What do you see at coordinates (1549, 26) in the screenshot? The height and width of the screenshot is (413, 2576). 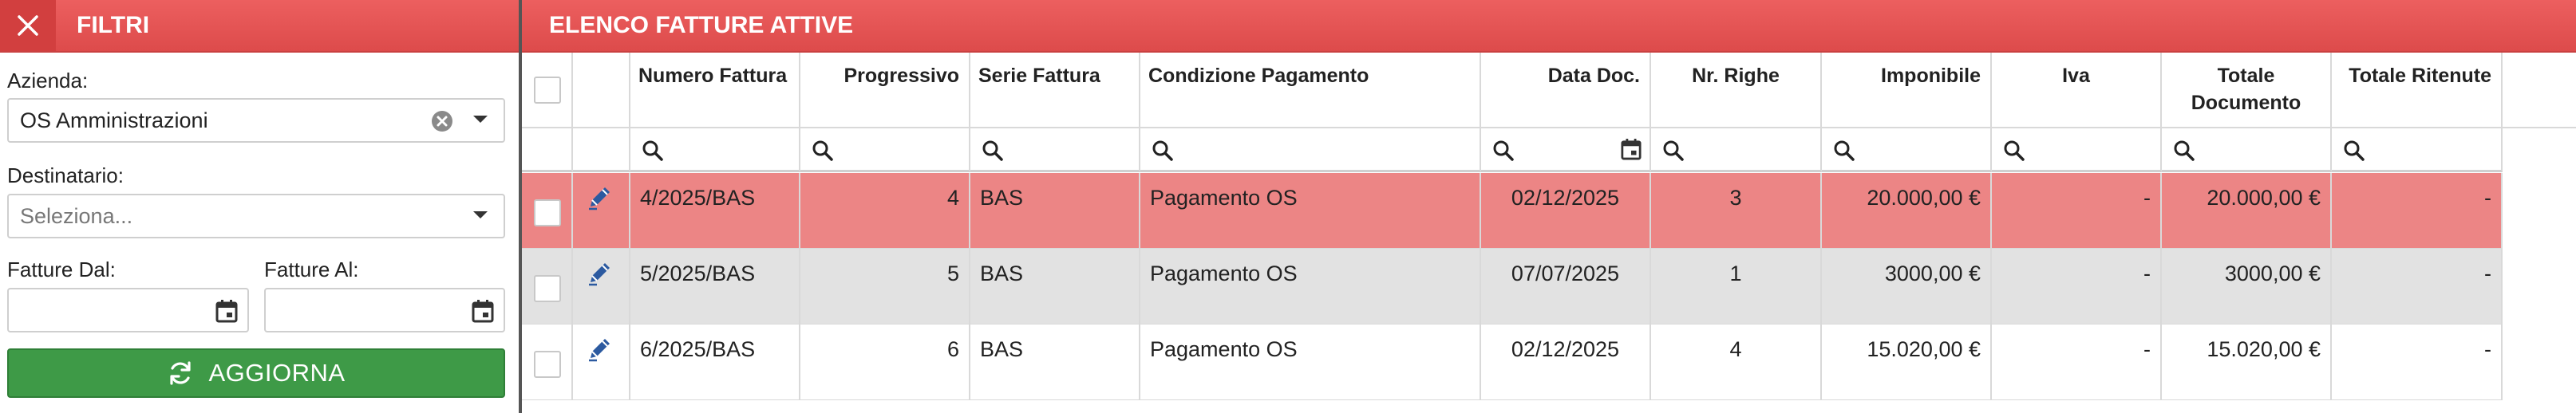 I see `invoices-header: ELENCO FATTURE ATTIVE` at bounding box center [1549, 26].